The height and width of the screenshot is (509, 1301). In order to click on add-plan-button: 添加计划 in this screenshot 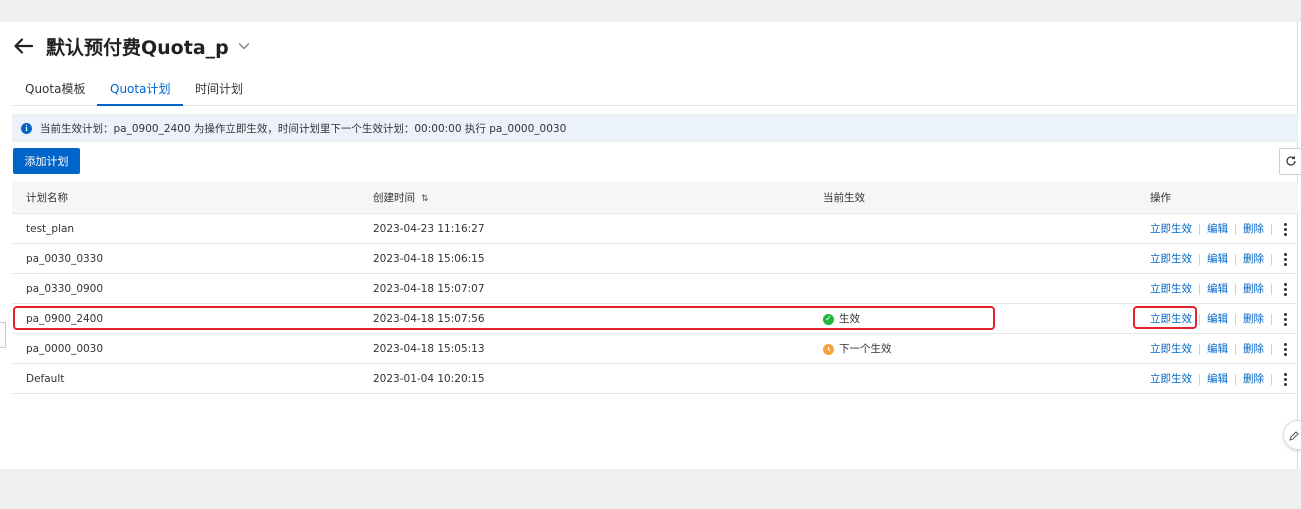, I will do `click(46, 161)`.